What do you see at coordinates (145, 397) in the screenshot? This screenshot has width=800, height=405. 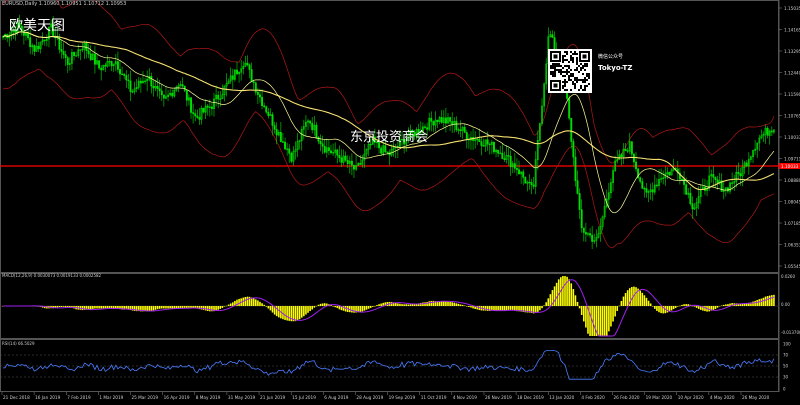 I see `time-label: 25 Mar 2019` at bounding box center [145, 397].